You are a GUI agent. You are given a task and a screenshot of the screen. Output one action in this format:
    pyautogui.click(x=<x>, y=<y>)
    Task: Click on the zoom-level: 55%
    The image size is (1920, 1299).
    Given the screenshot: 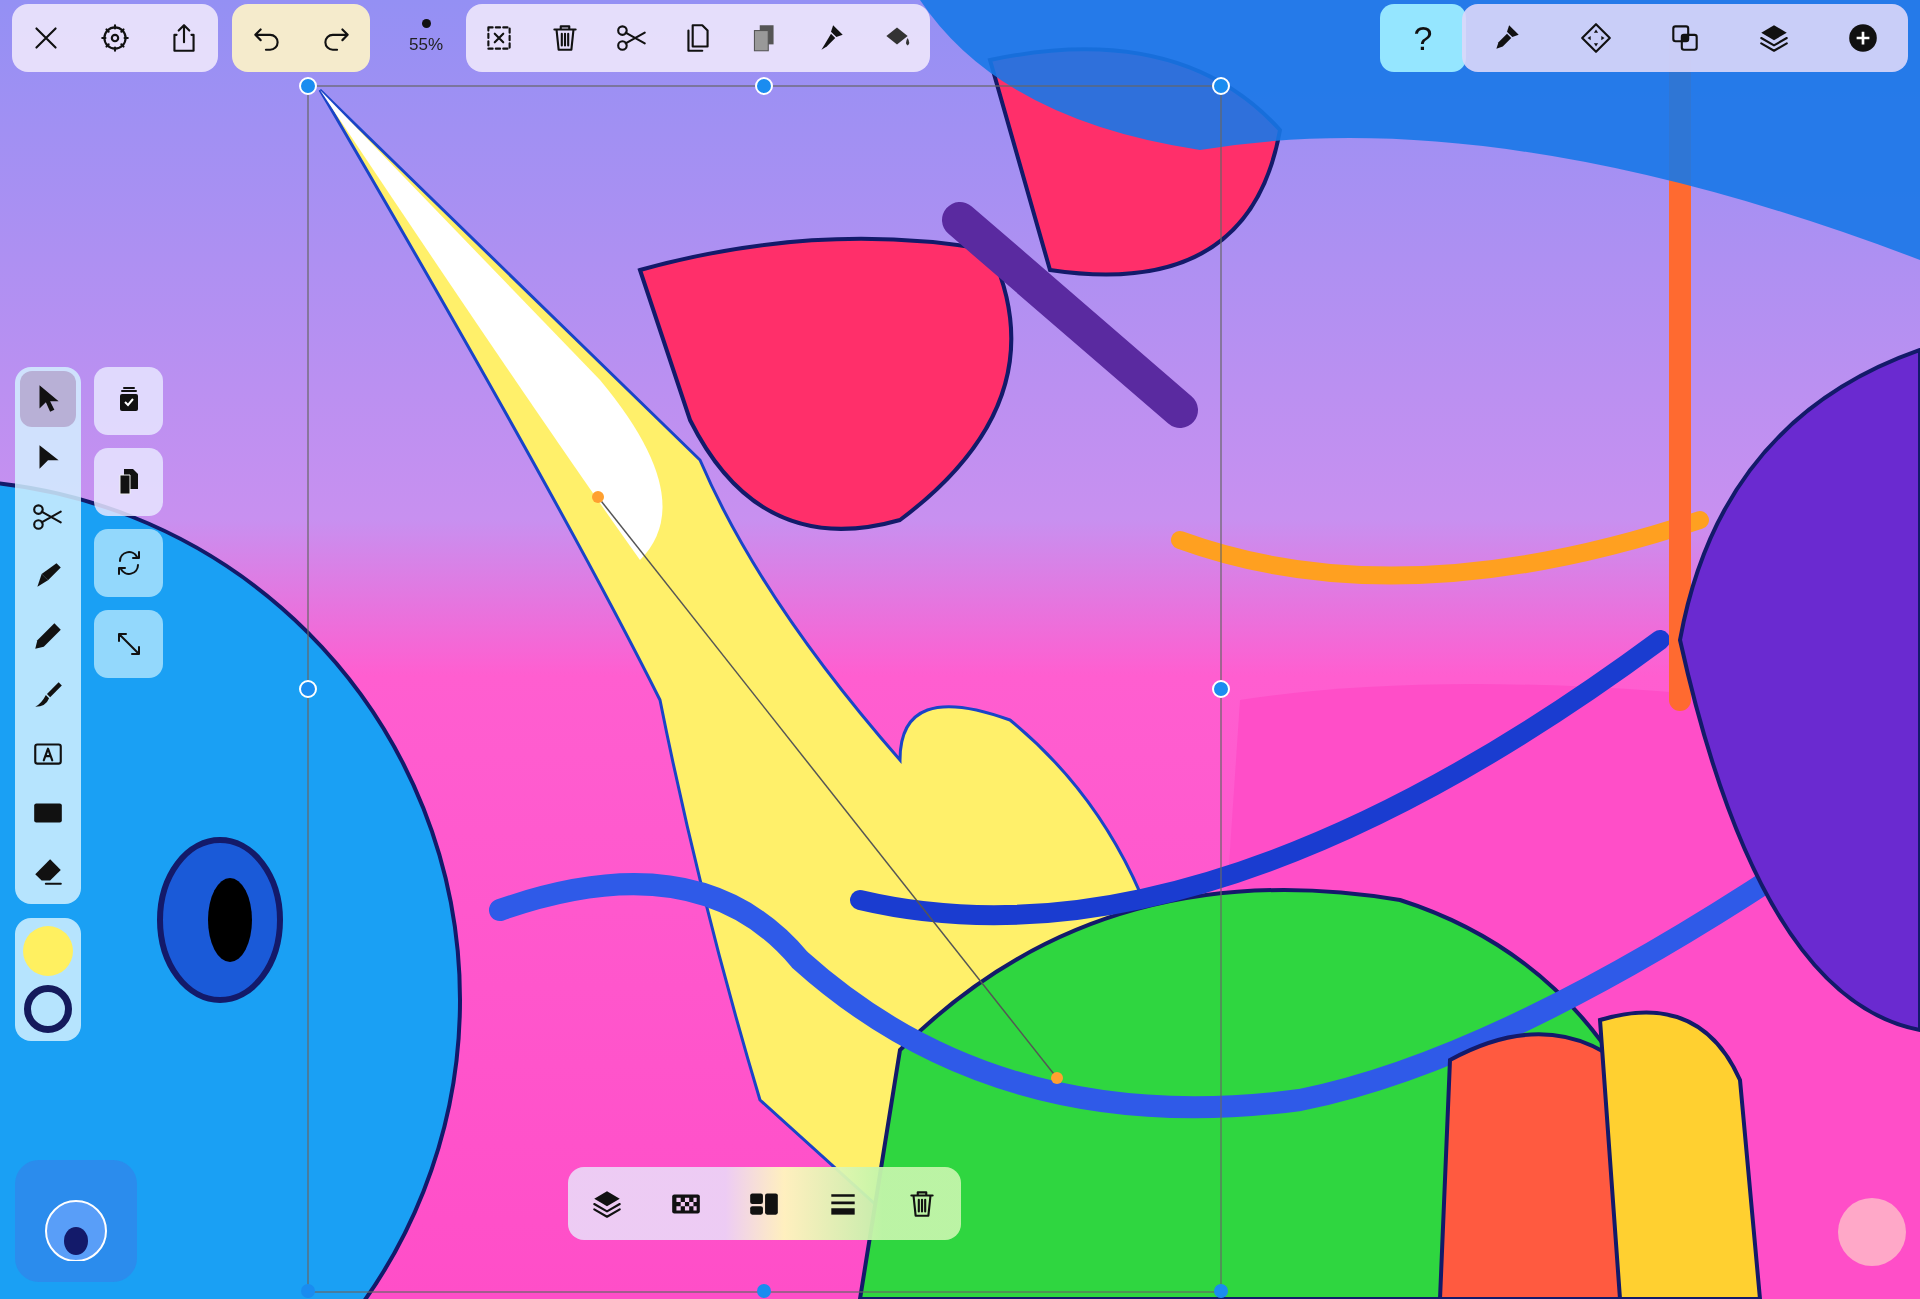 What is the action you would take?
    pyautogui.click(x=426, y=44)
    